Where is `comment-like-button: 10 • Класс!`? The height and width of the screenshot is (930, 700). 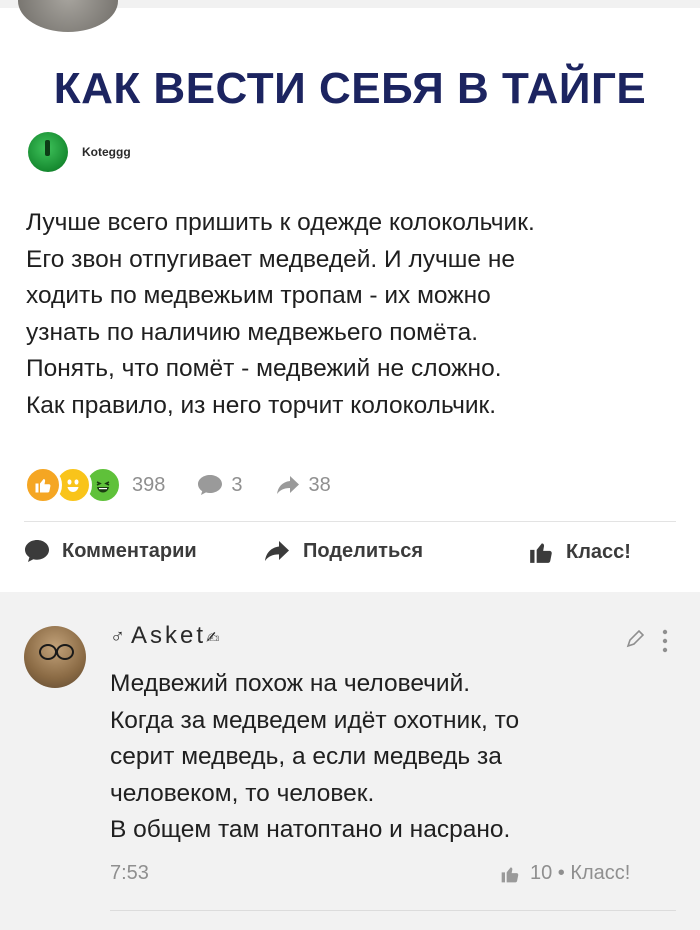
comment-like-button: 10 • Класс! is located at coordinates (565, 873).